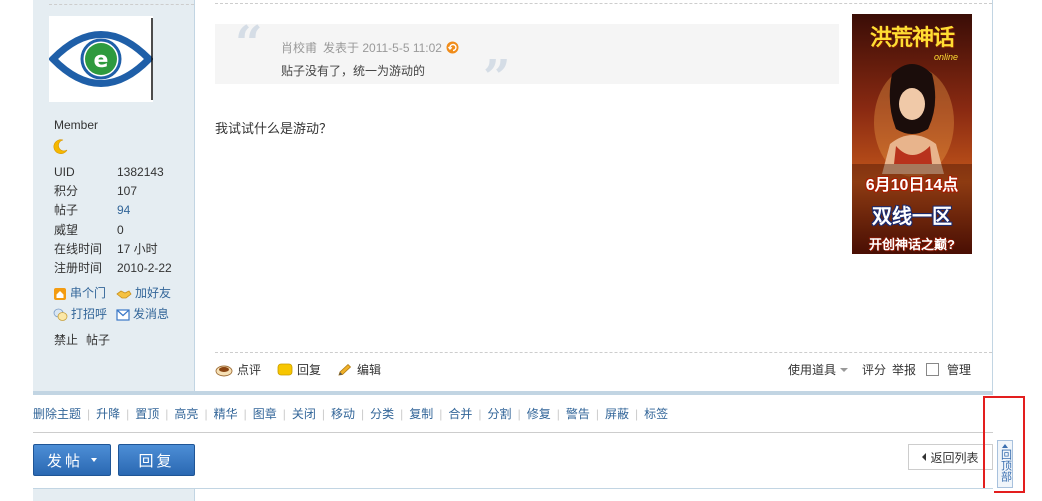 This screenshot has width=1042, height=501. Describe the element at coordinates (912, 38) in the screenshot. I see `ad-title: 洪荒神话` at that location.